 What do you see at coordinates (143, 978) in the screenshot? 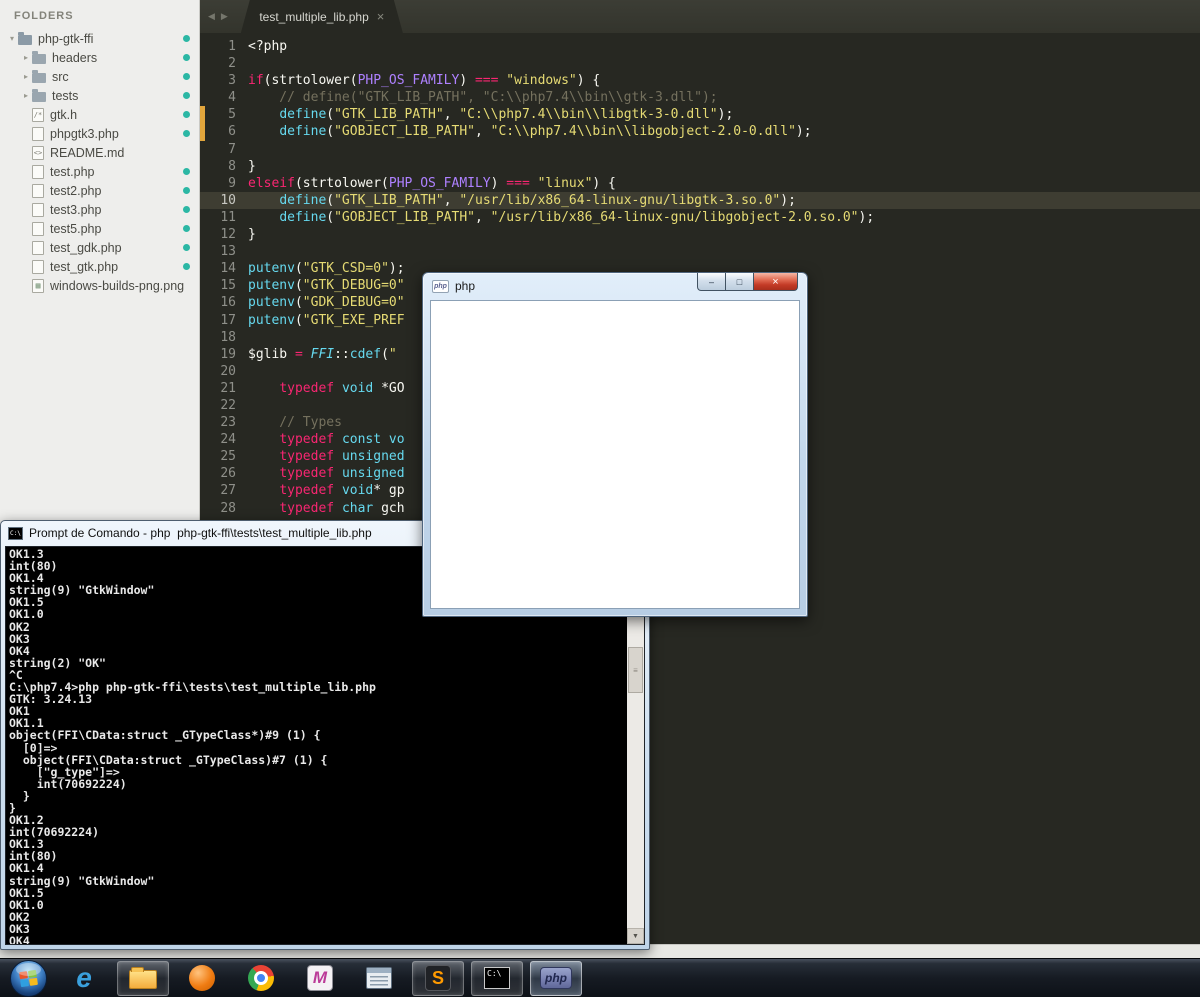
I see `taskbar-explorer` at bounding box center [143, 978].